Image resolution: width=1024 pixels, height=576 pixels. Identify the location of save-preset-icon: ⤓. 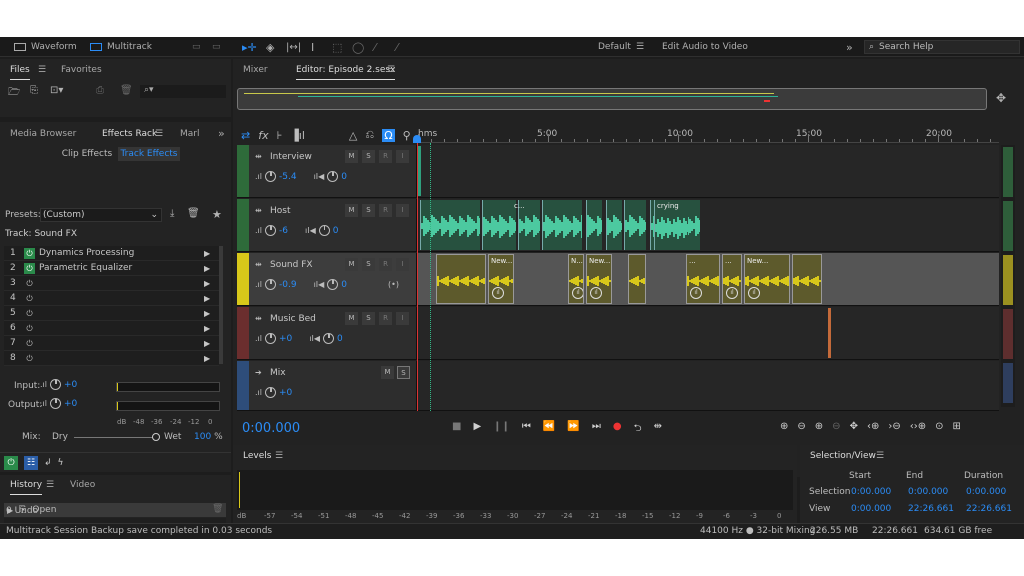
(172, 213).